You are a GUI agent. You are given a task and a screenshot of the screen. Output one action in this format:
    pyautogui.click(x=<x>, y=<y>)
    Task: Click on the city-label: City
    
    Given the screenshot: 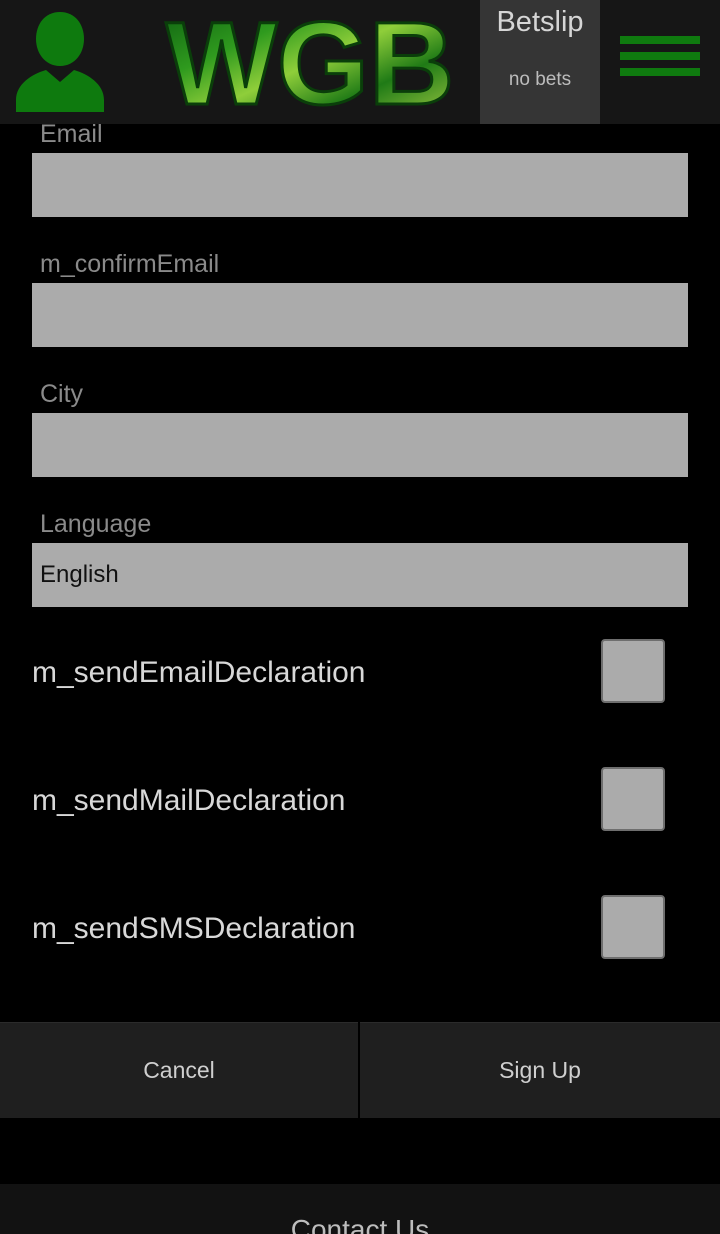 What is the action you would take?
    pyautogui.click(x=62, y=394)
    